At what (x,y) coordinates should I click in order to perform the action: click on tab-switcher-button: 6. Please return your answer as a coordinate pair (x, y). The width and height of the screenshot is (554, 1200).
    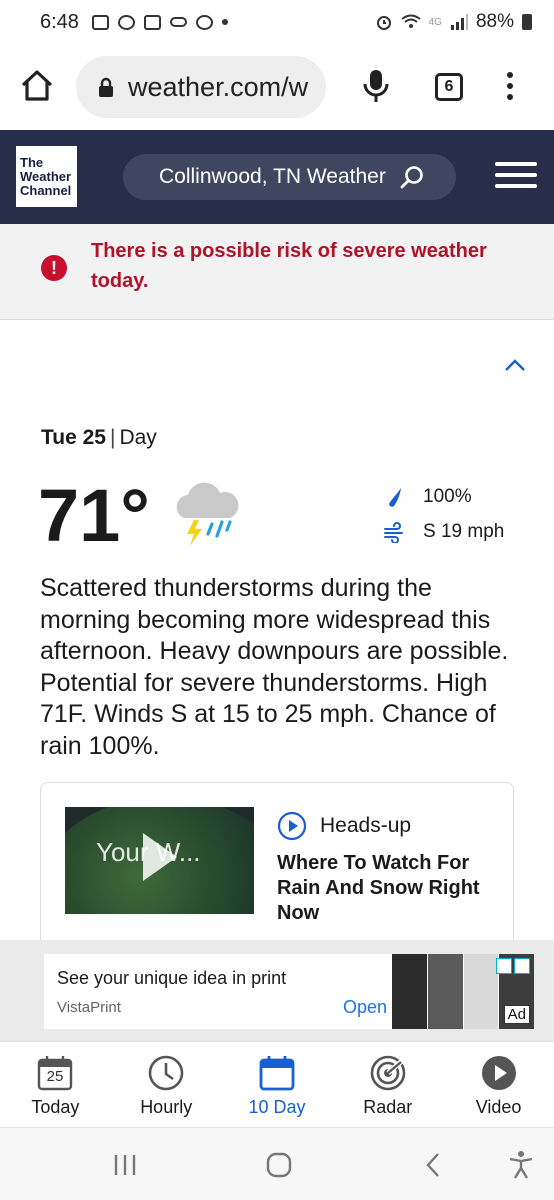
    Looking at the image, I should click on (449, 87).